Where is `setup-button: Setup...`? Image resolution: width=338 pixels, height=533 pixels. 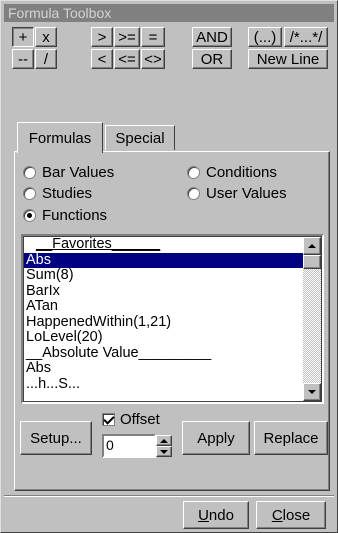
setup-button: Setup... is located at coordinates (56, 438).